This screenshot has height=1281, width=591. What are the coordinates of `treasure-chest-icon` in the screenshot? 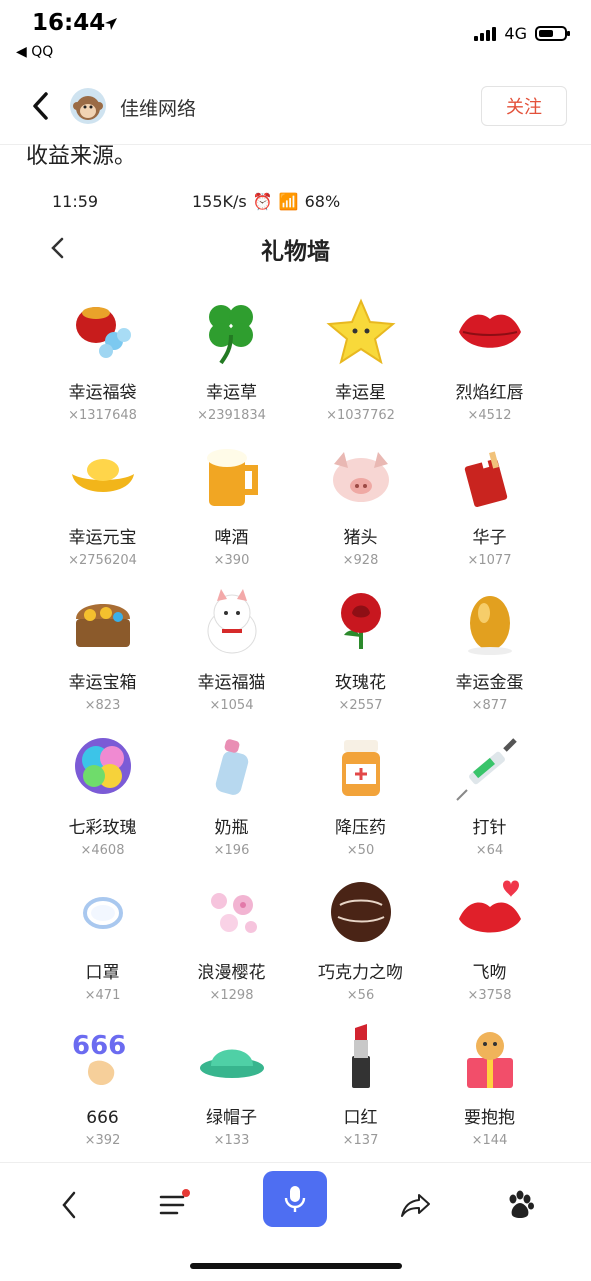 It's located at (103, 622).